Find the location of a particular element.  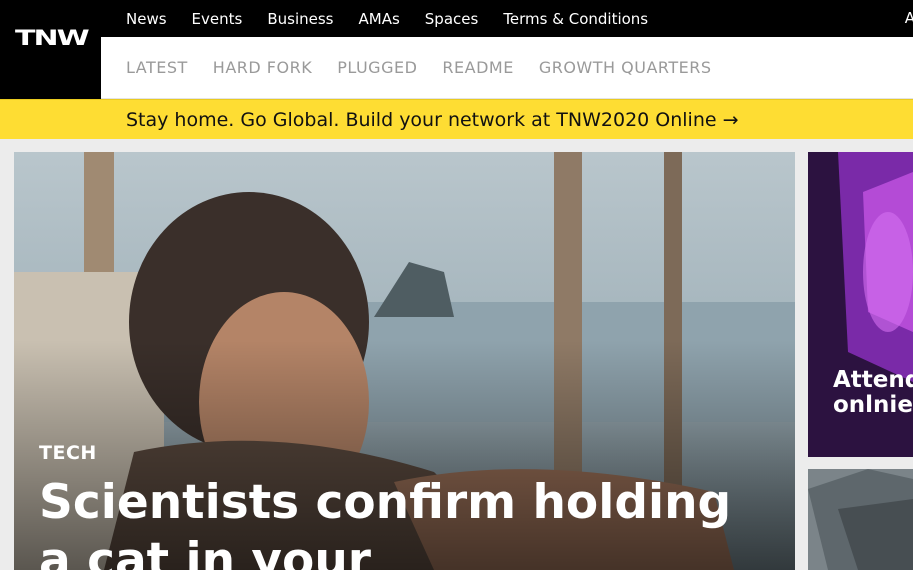

top-nav-overflow-item: A is located at coordinates (909, 18).